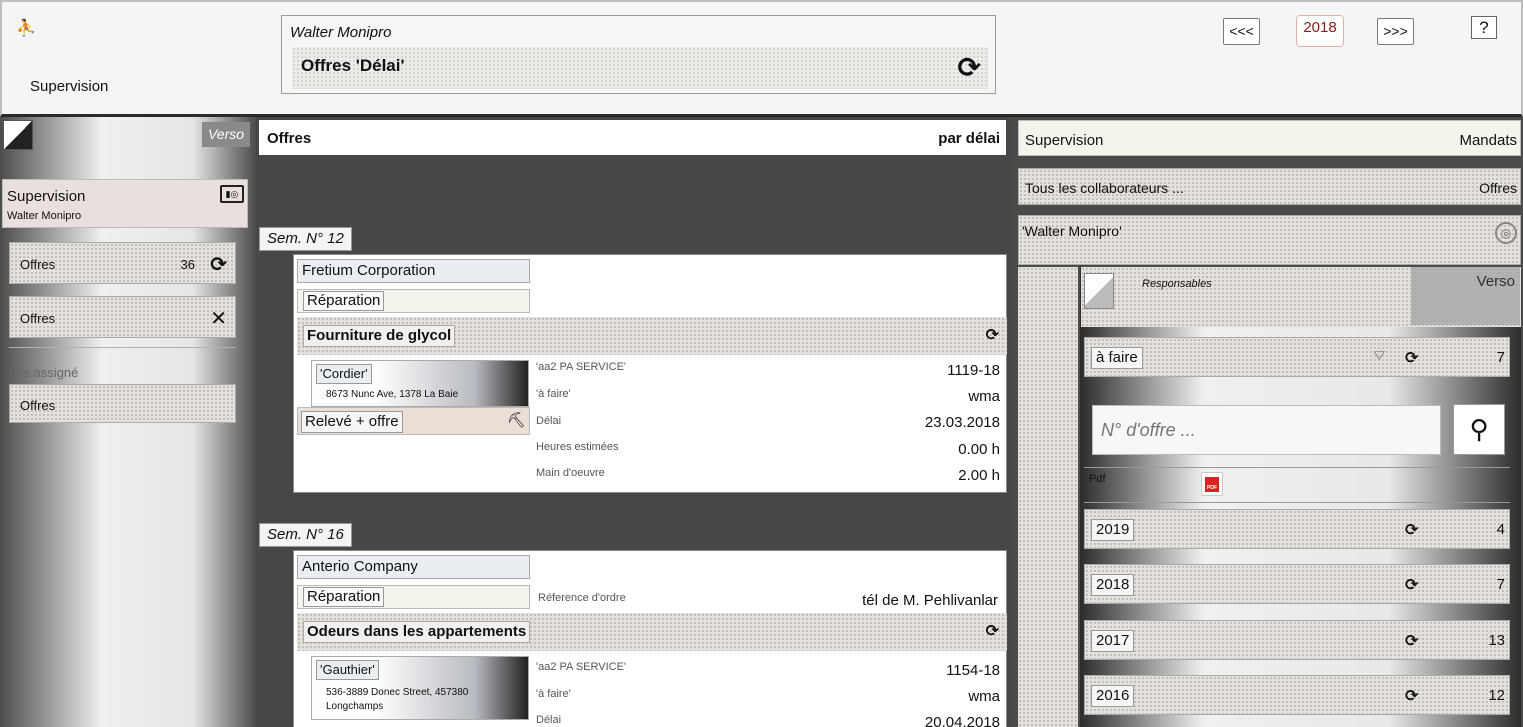 This screenshot has height=727, width=1523. I want to click on contact-name: 'Cordier', so click(344, 374).